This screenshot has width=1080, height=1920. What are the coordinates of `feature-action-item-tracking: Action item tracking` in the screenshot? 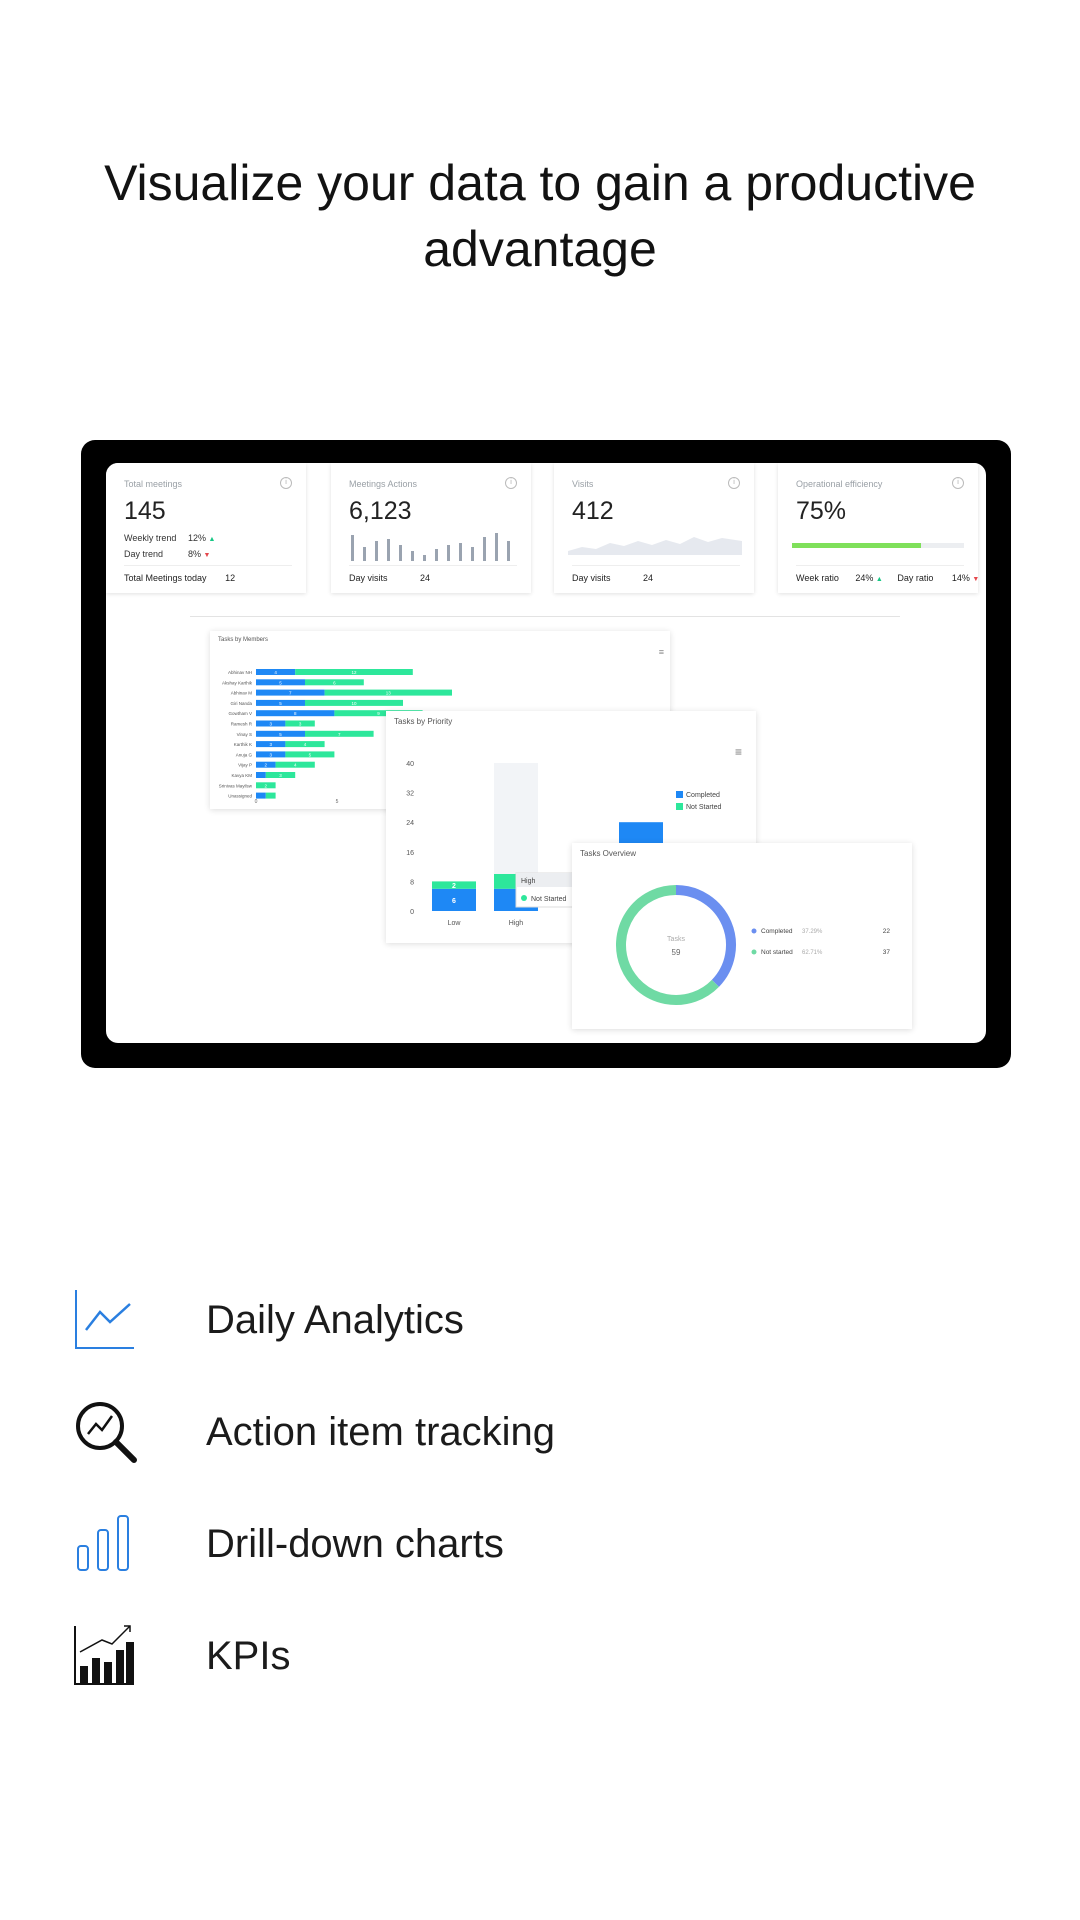 It's located at (522, 1438).